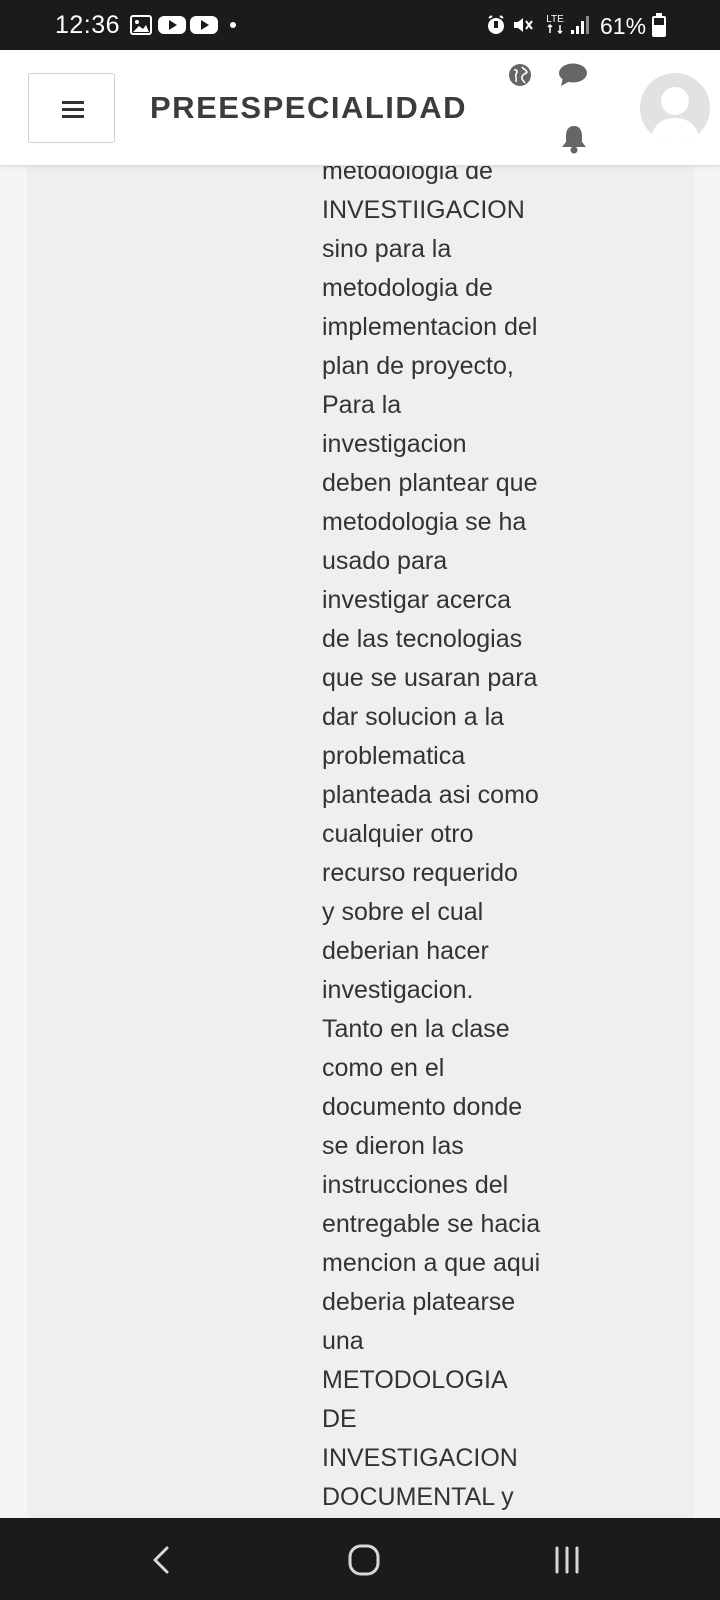  I want to click on post-line: problematica, so click(394, 756).